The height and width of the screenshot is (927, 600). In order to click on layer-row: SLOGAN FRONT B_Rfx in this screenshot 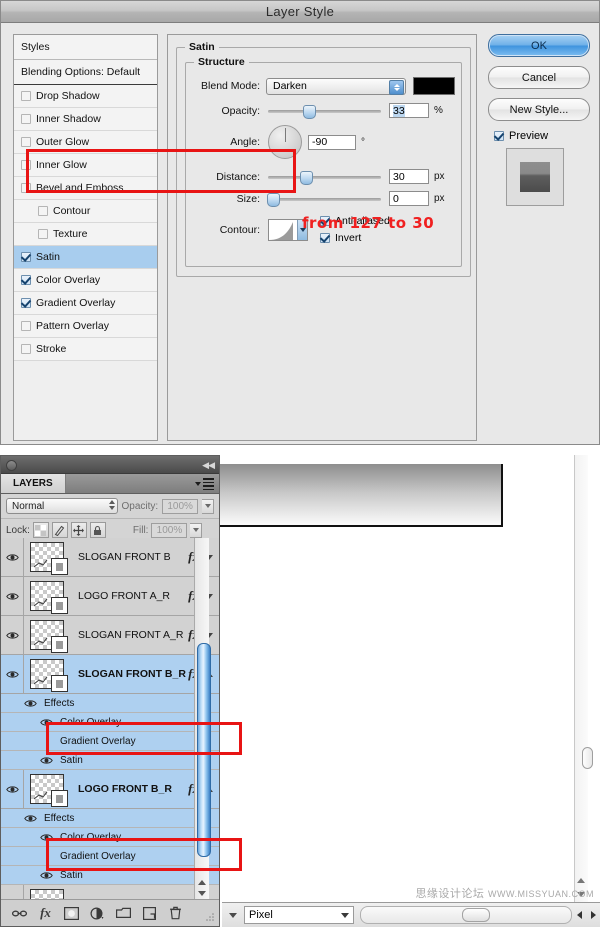, I will do `click(110, 674)`.